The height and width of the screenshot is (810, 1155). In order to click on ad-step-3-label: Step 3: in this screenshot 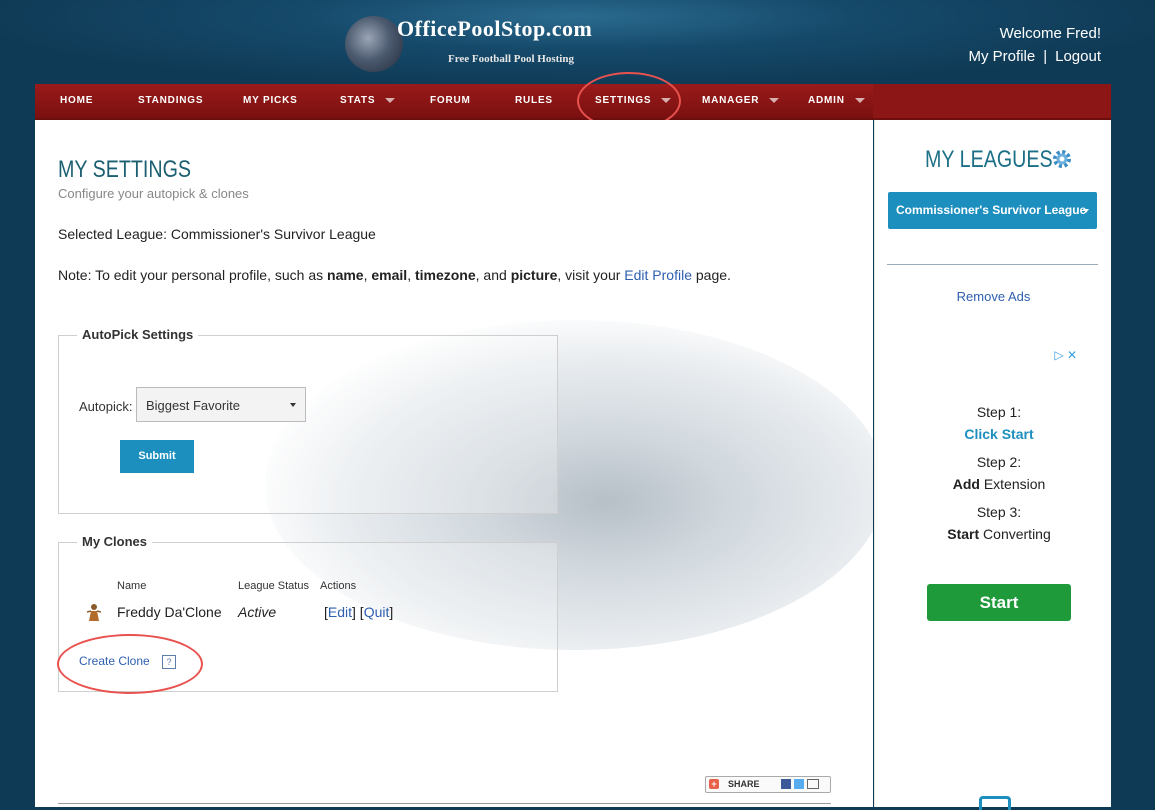, I will do `click(999, 512)`.